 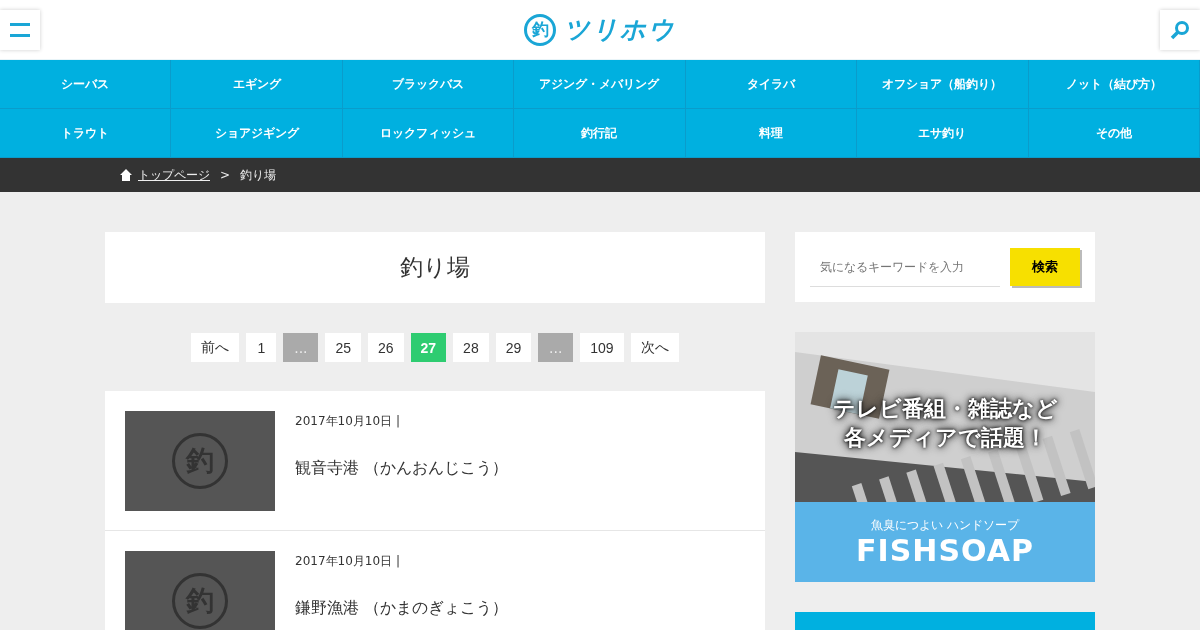 I want to click on nav-link: シーバス, so click(x=86, y=84).